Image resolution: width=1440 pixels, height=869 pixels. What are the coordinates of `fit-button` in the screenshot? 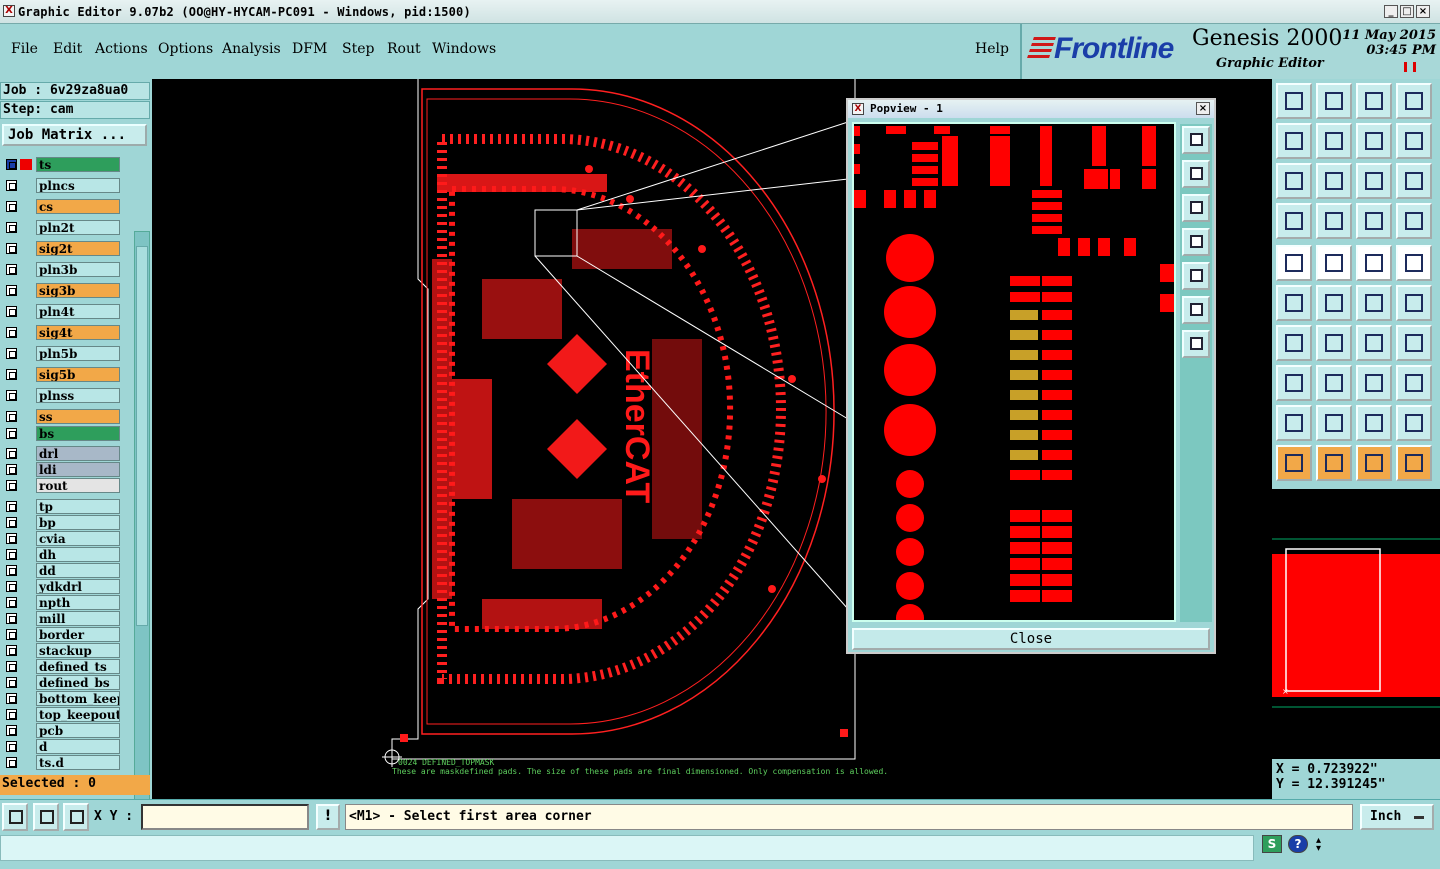 It's located at (1294, 181).